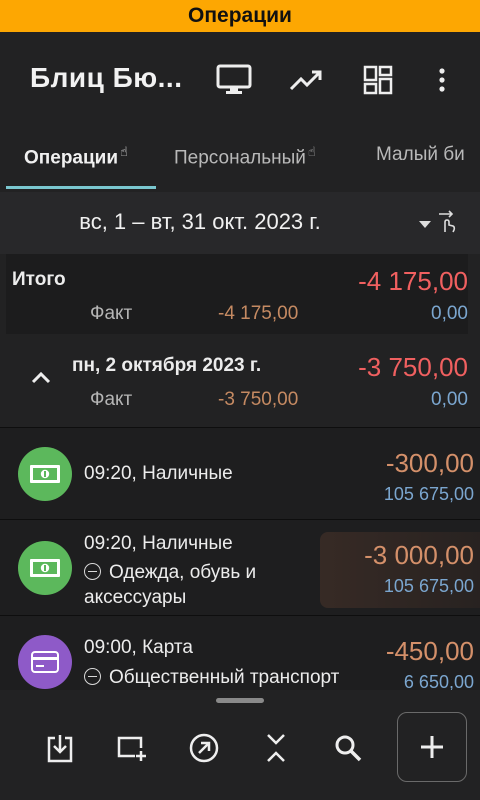 The height and width of the screenshot is (800, 480). Describe the element at coordinates (429, 463) in the screenshot. I see `transaction-amount: -300,00` at that location.